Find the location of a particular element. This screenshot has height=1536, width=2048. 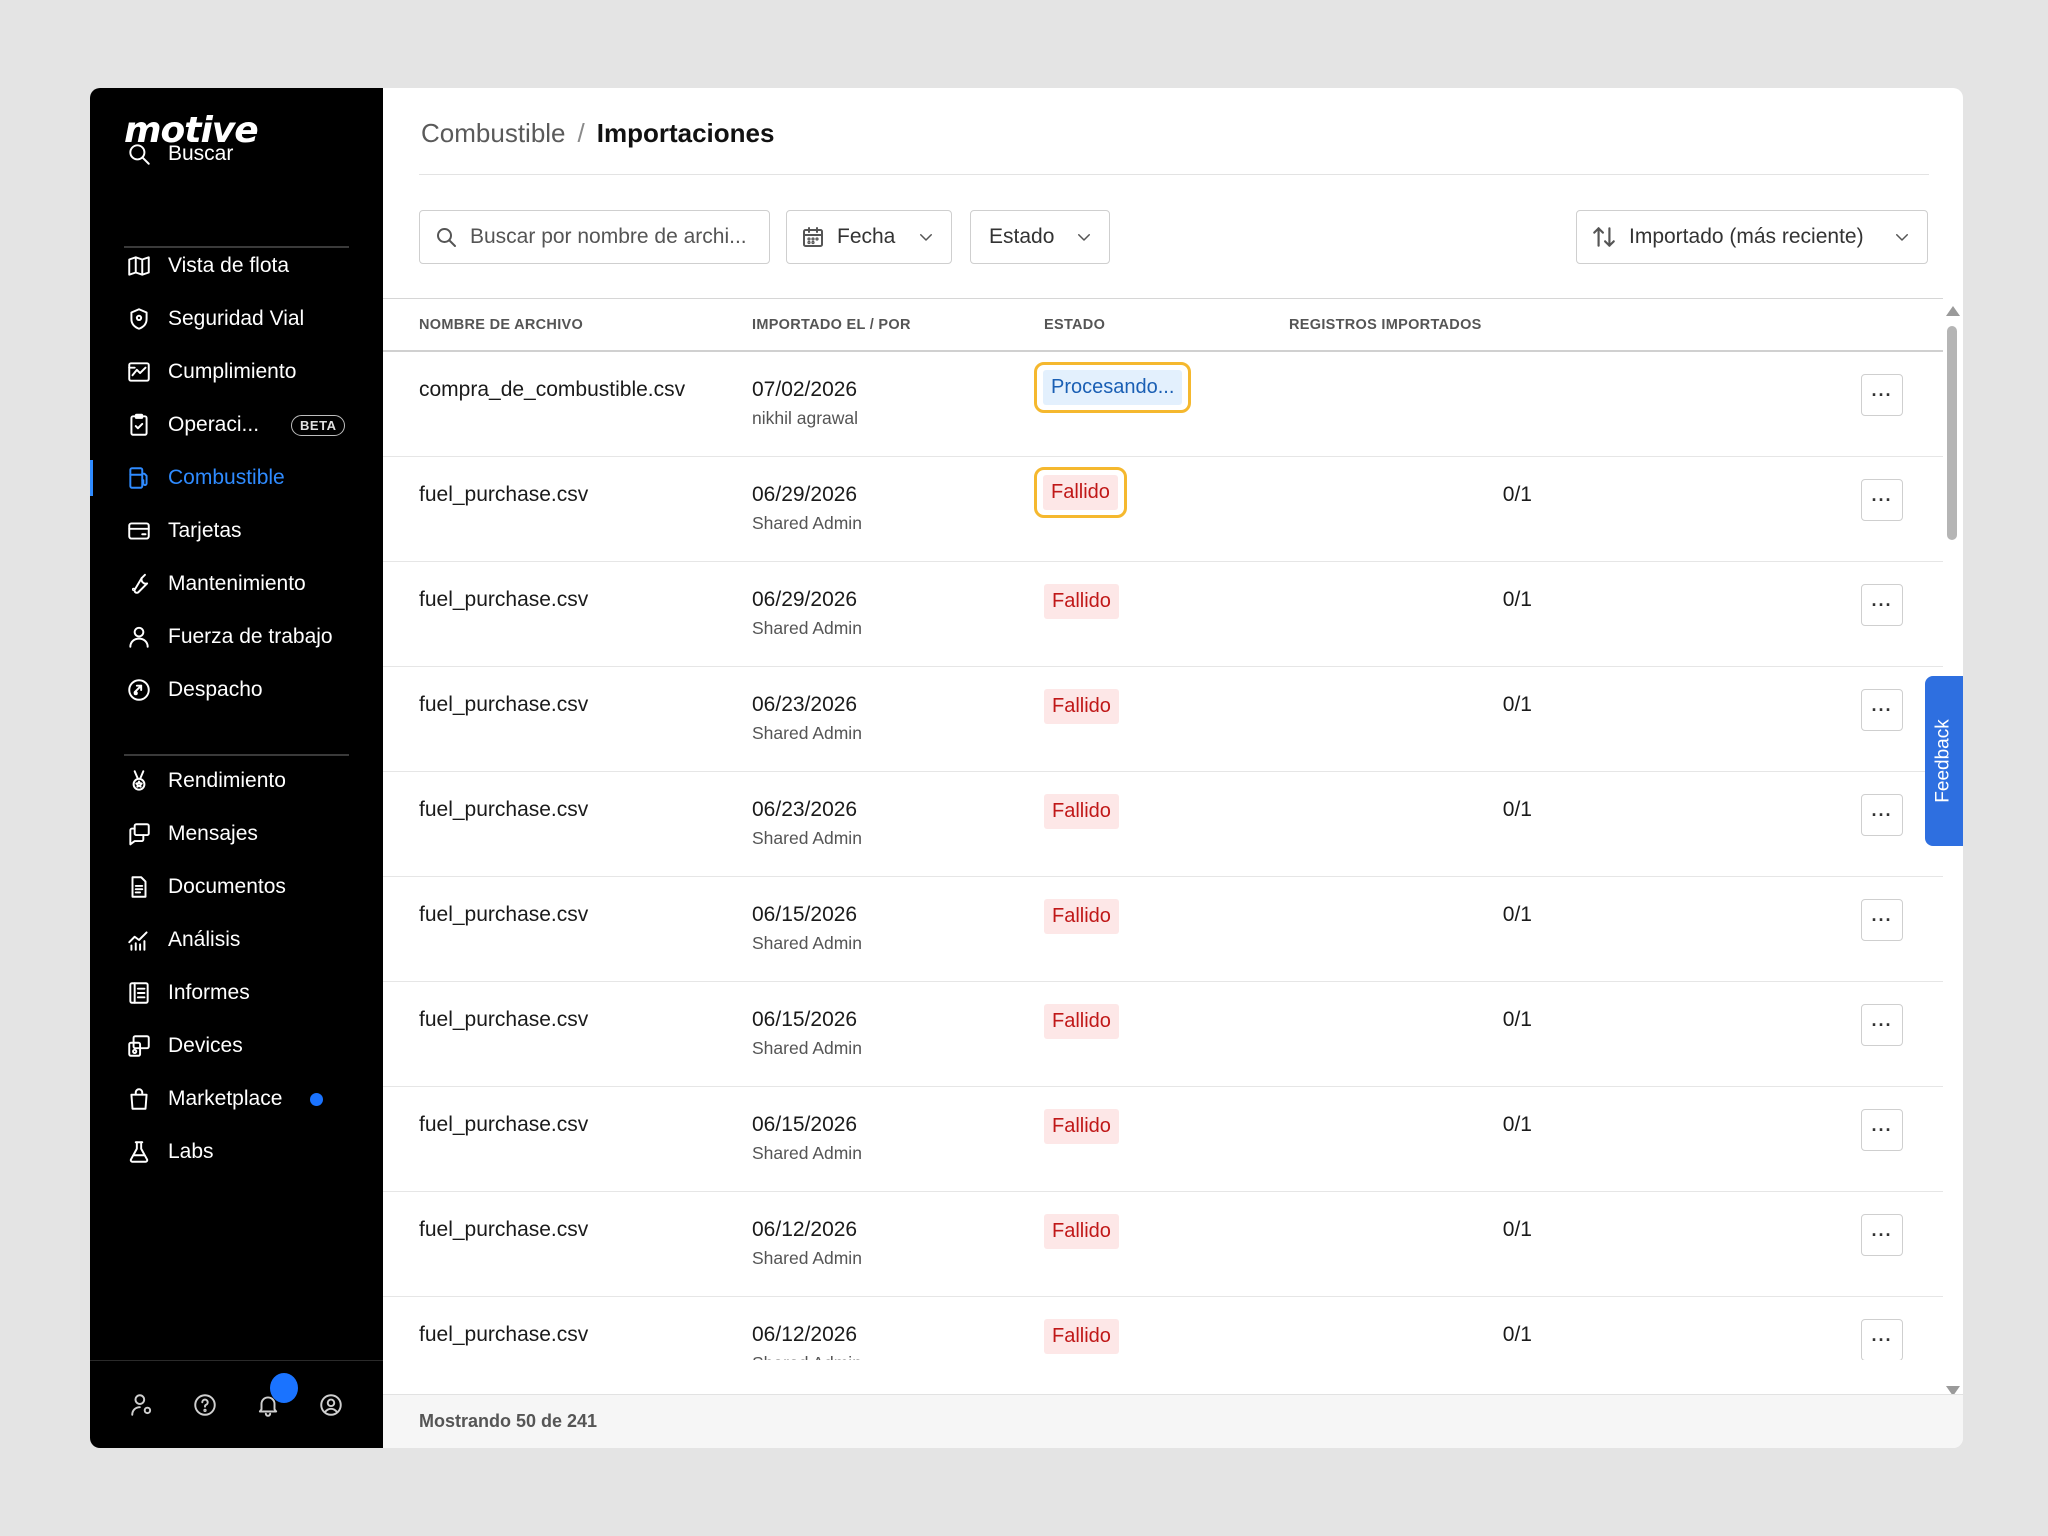

column-header-imported: IMPORTADO EL / POR is located at coordinates (831, 325).